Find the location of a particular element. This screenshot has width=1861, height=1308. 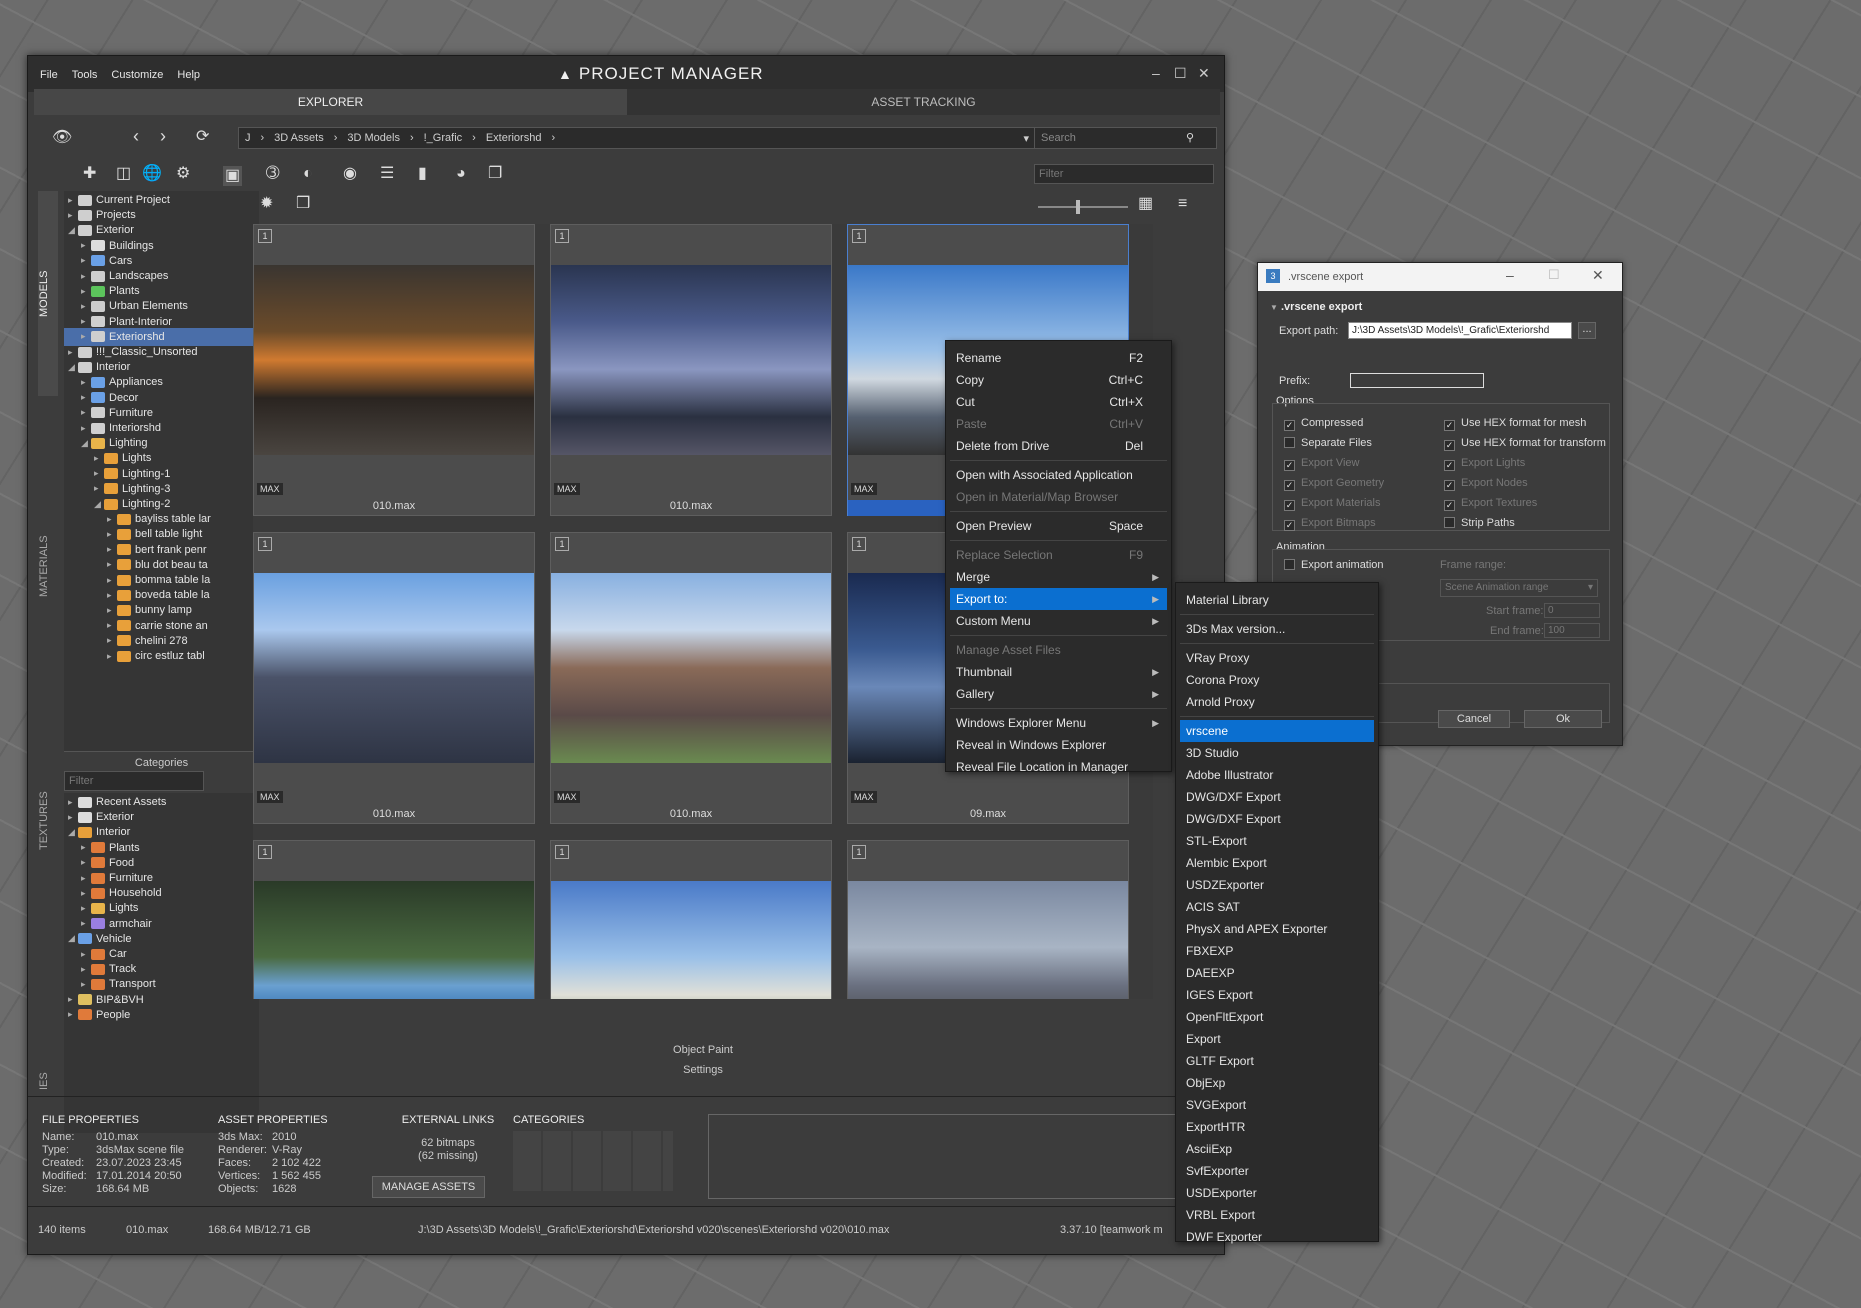

menu-item: FBXEXP is located at coordinates (1277, 951).